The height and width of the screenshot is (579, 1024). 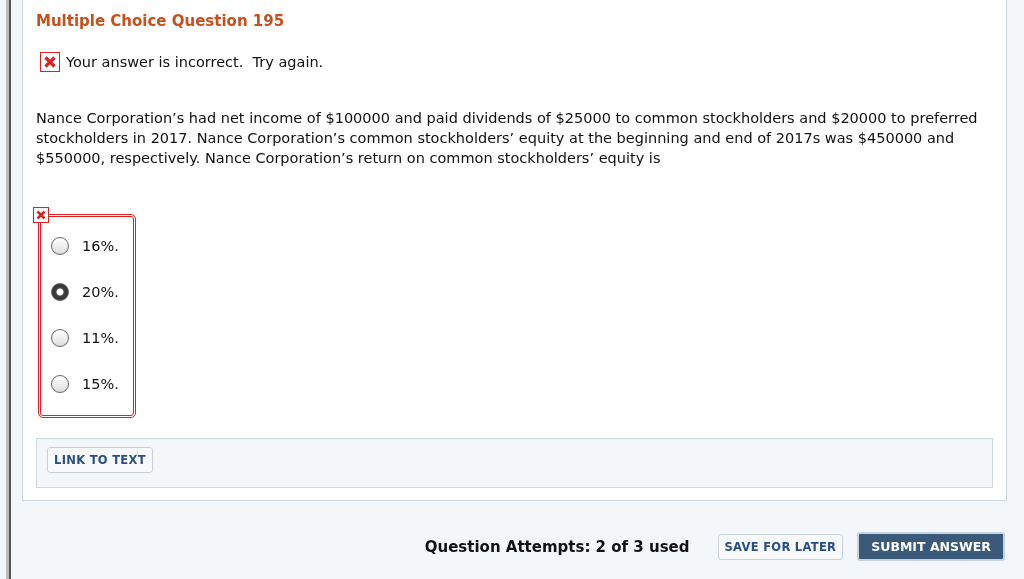 I want to click on option-label: 11%., so click(x=100, y=338).